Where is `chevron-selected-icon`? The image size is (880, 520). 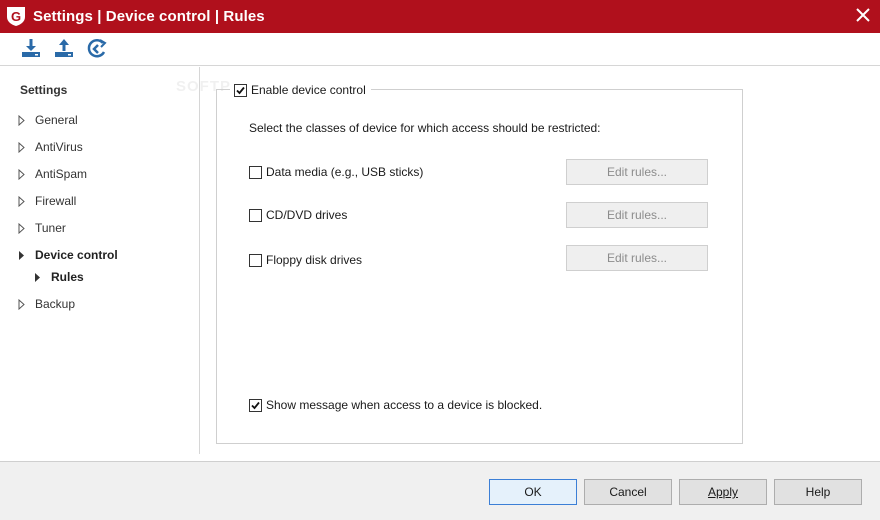
chevron-selected-icon is located at coordinates (39, 277).